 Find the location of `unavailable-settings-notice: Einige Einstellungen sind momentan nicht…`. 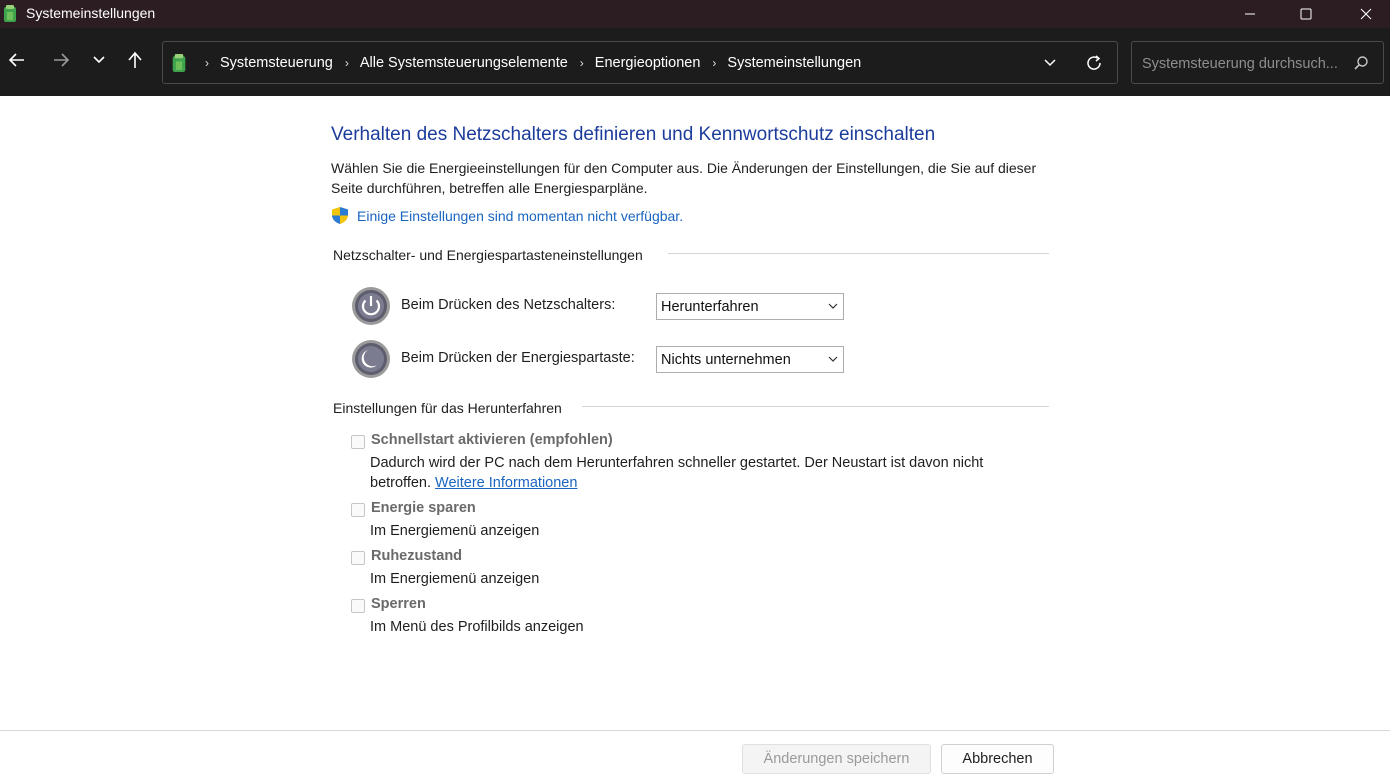

unavailable-settings-notice: Einige Einstellungen sind momentan nicht… is located at coordinates (507, 215).